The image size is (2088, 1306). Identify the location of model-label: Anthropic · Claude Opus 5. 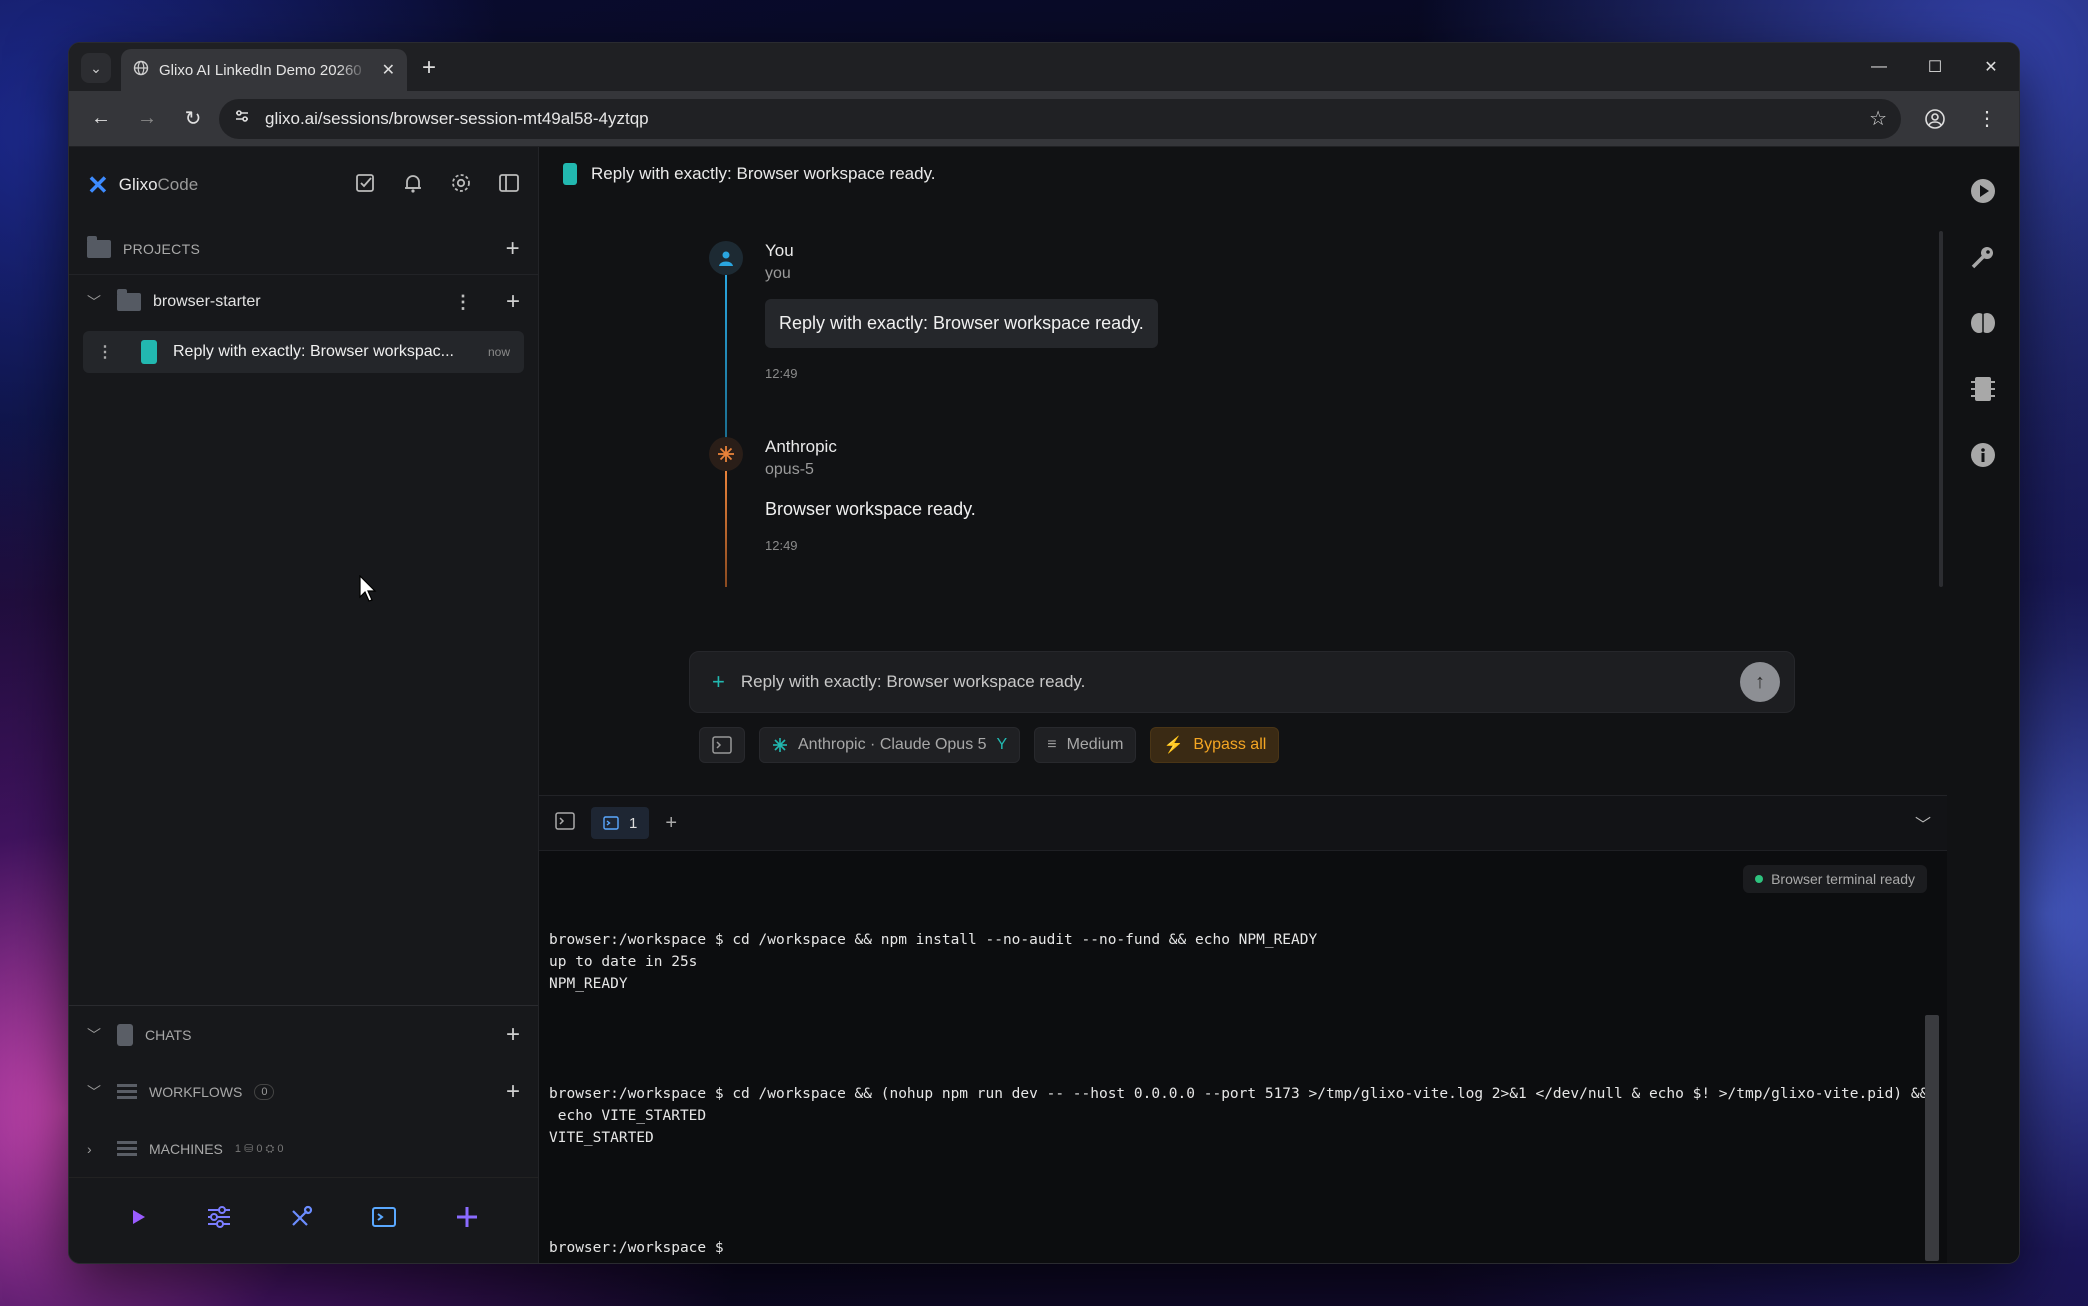
(892, 744).